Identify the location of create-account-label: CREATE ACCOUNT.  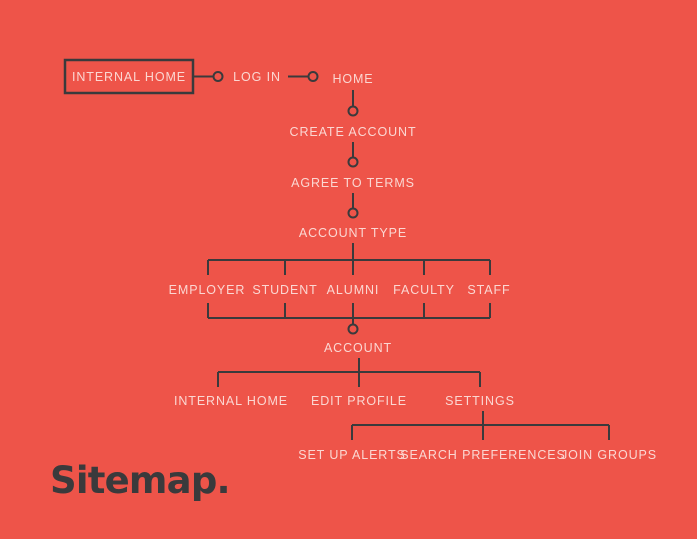
(353, 132).